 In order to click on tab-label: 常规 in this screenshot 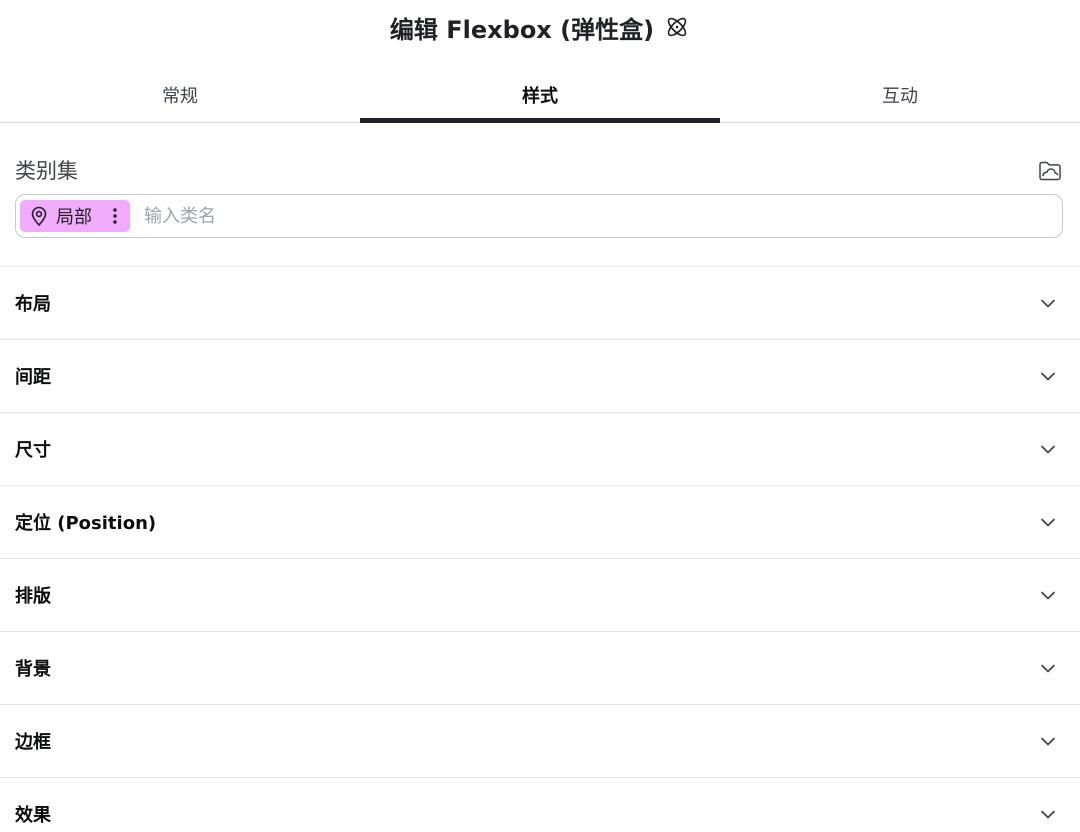, I will do `click(180, 96)`.